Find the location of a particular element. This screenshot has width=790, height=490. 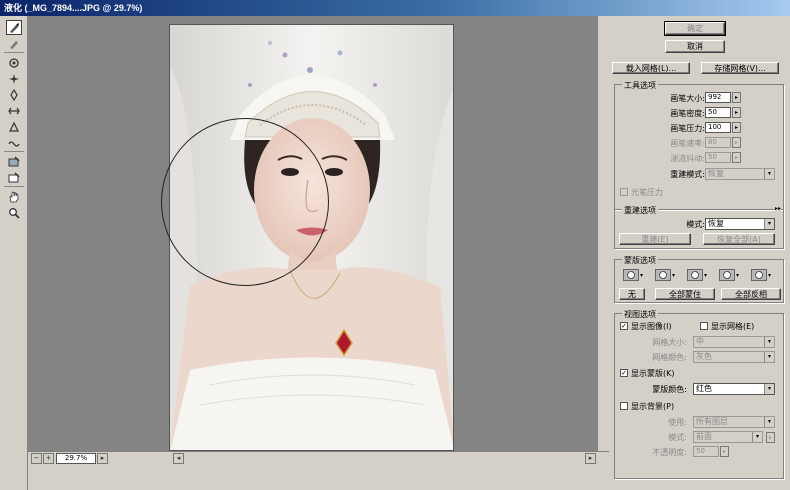

stylus-pressure-label: 光笔压力 is located at coordinates (647, 192).